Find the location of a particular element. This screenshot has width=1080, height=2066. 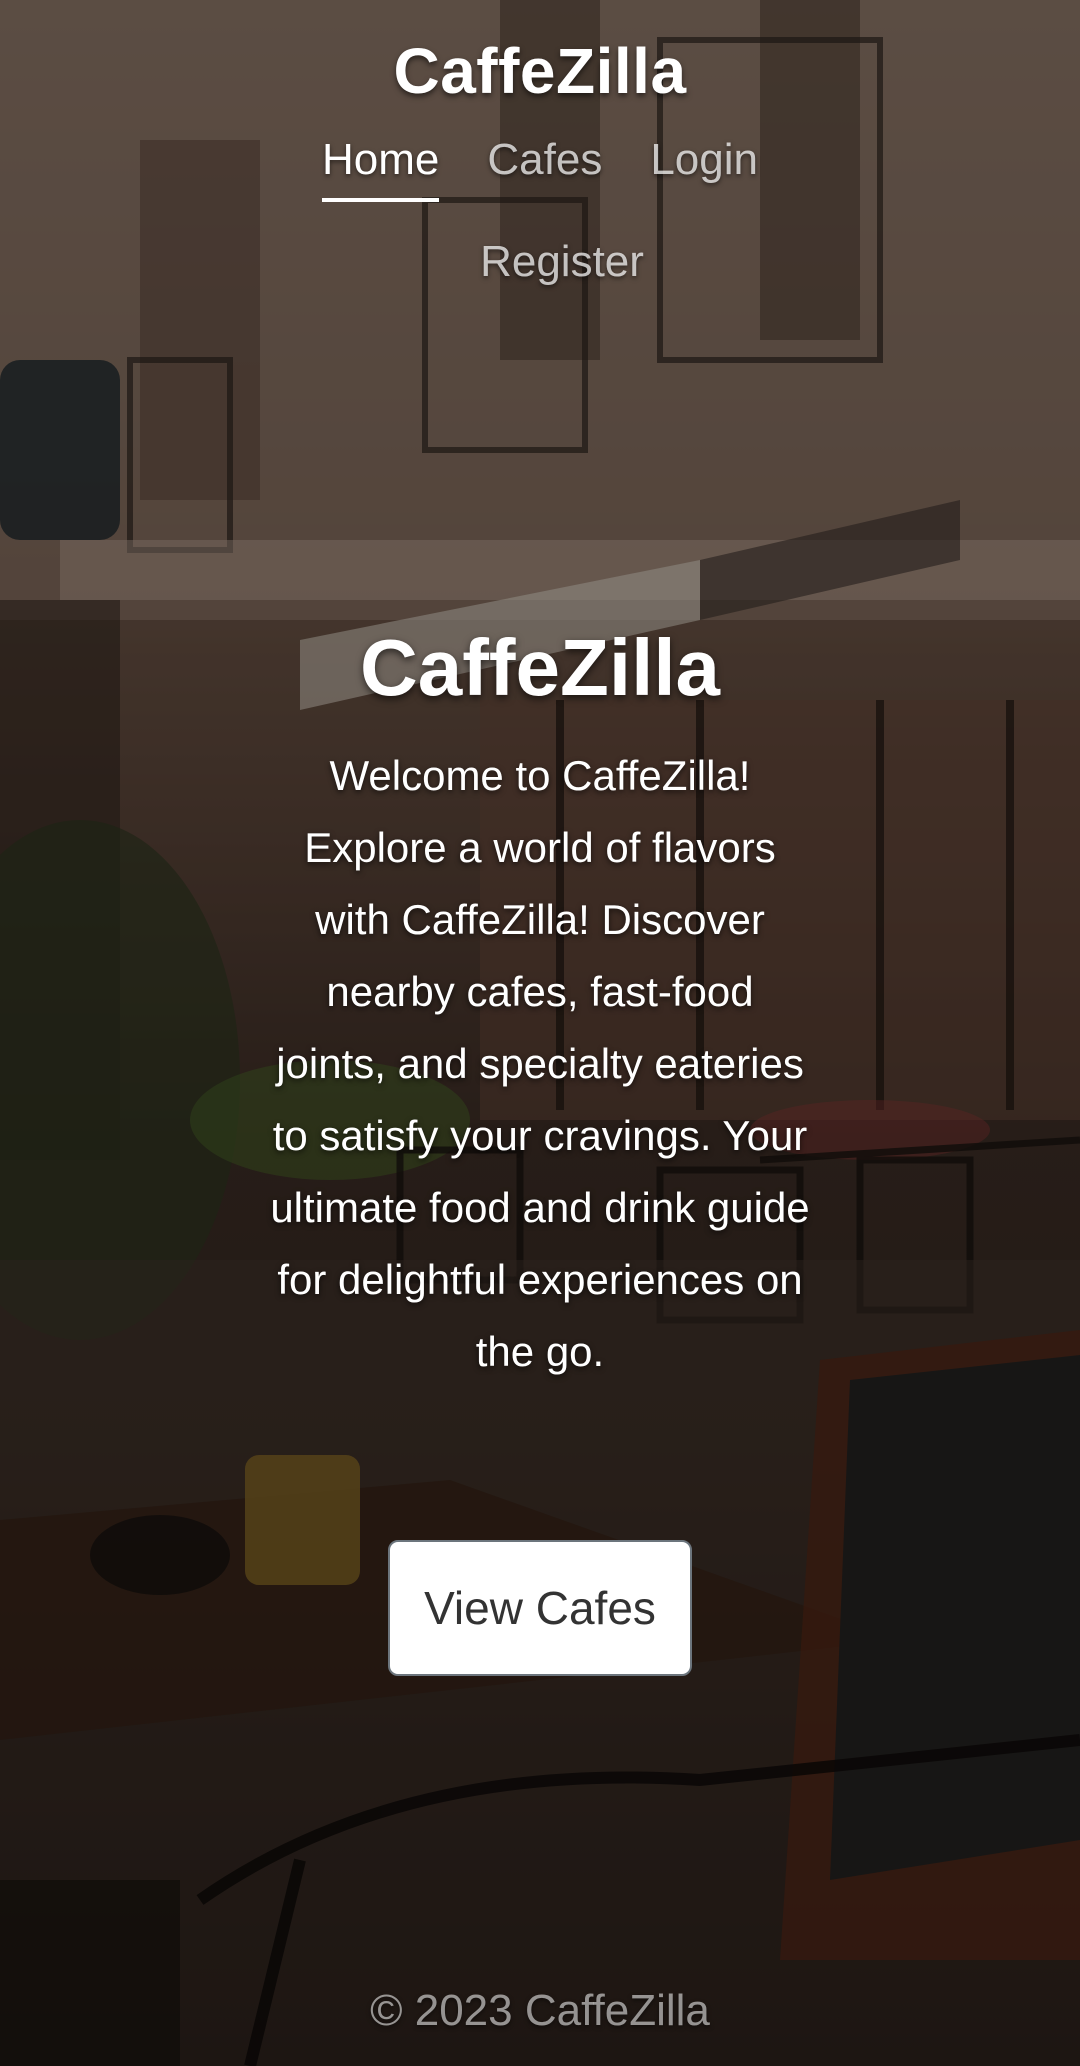

nav-home: Home is located at coordinates (380, 167).